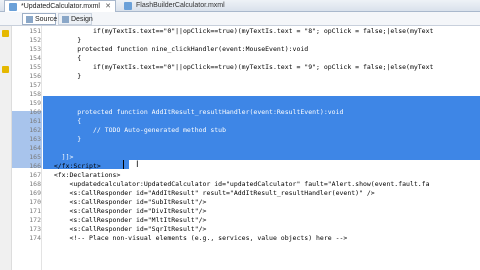 This screenshot has height=270, width=480. Describe the element at coordinates (35, 121) in the screenshot. I see `line-number: 161` at that location.